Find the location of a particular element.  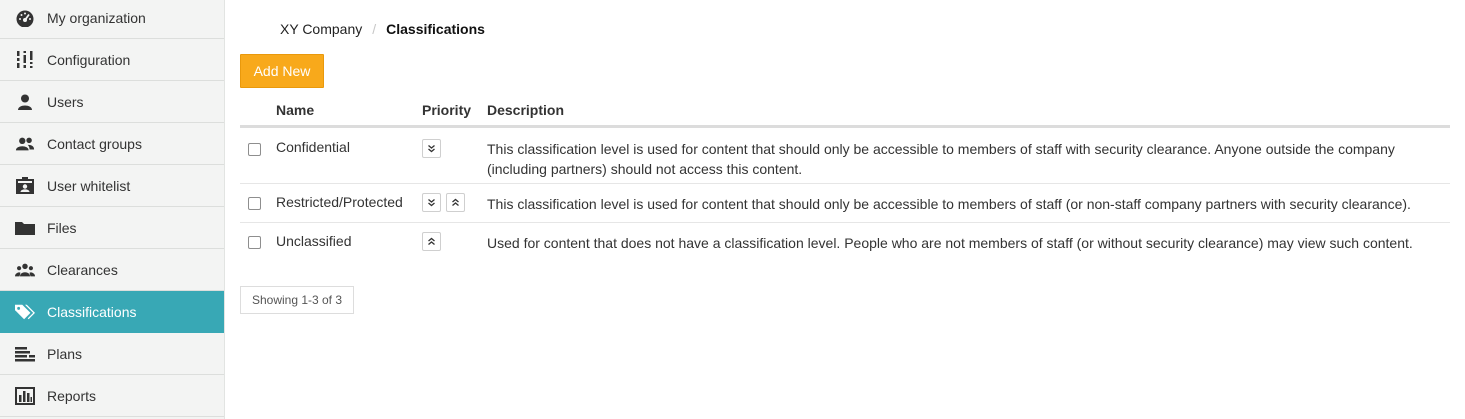

user-icon is located at coordinates (25, 102).